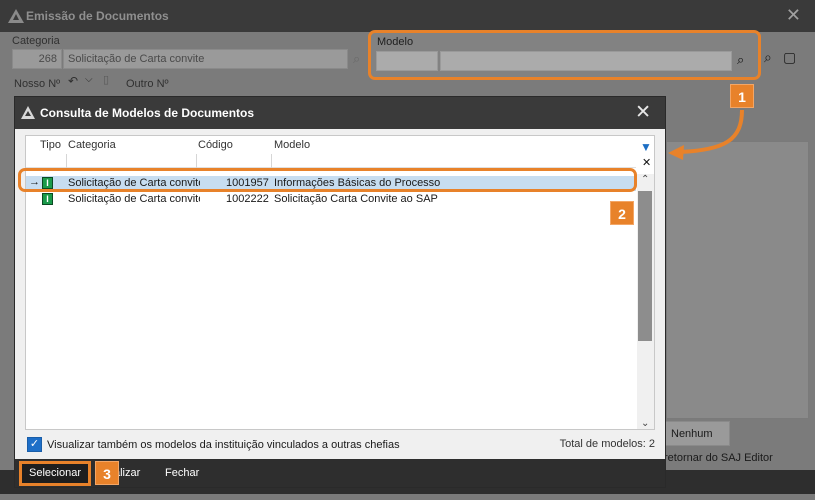  Describe the element at coordinates (793, 15) in the screenshot. I see `main-close-icon: ✕` at that location.